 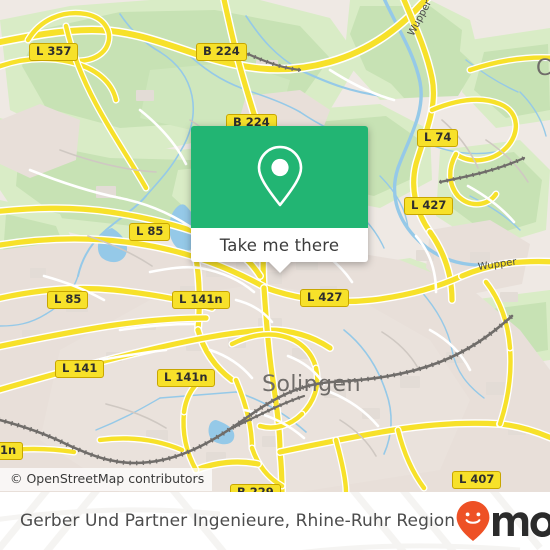 I want to click on popup-cta-panel: Take me there, so click(x=279, y=245).